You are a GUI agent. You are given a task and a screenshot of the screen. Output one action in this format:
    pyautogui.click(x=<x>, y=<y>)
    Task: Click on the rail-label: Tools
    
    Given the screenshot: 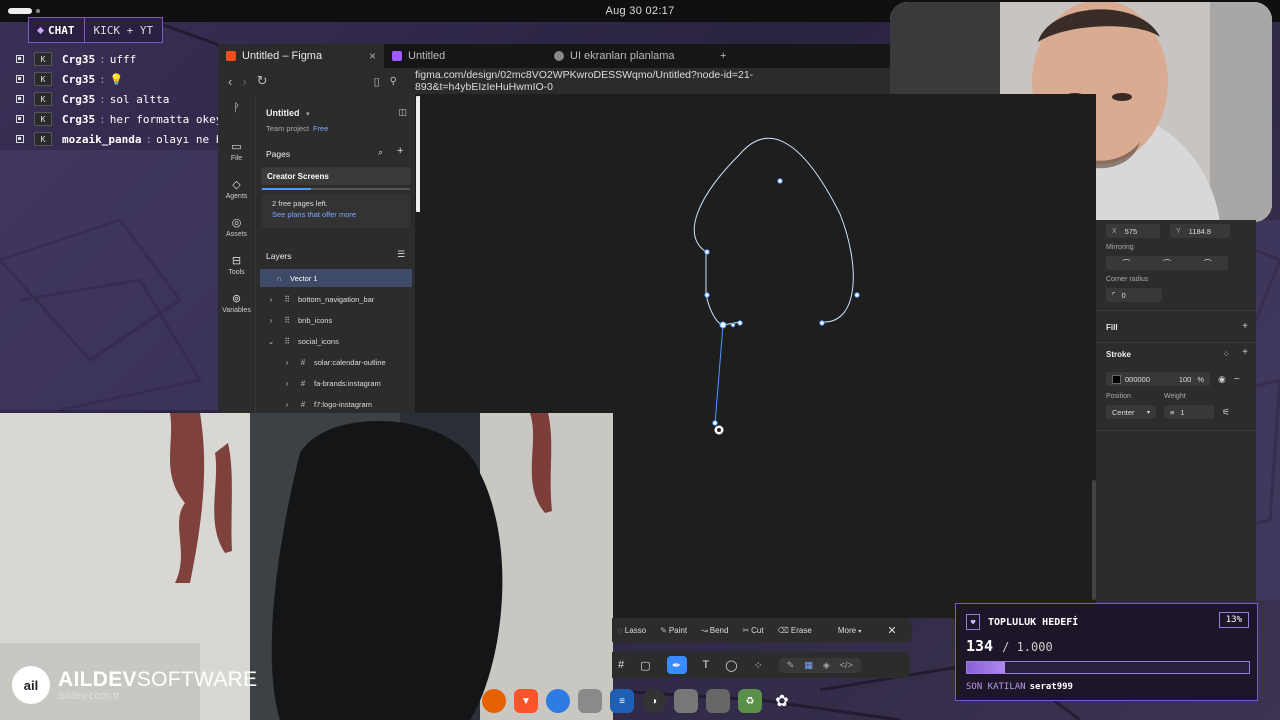 What is the action you would take?
    pyautogui.click(x=236, y=272)
    